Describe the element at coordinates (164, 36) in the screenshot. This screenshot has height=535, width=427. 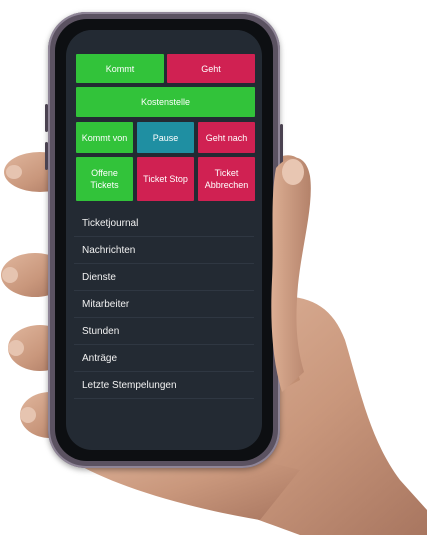
I see `screen-top-strip` at that location.